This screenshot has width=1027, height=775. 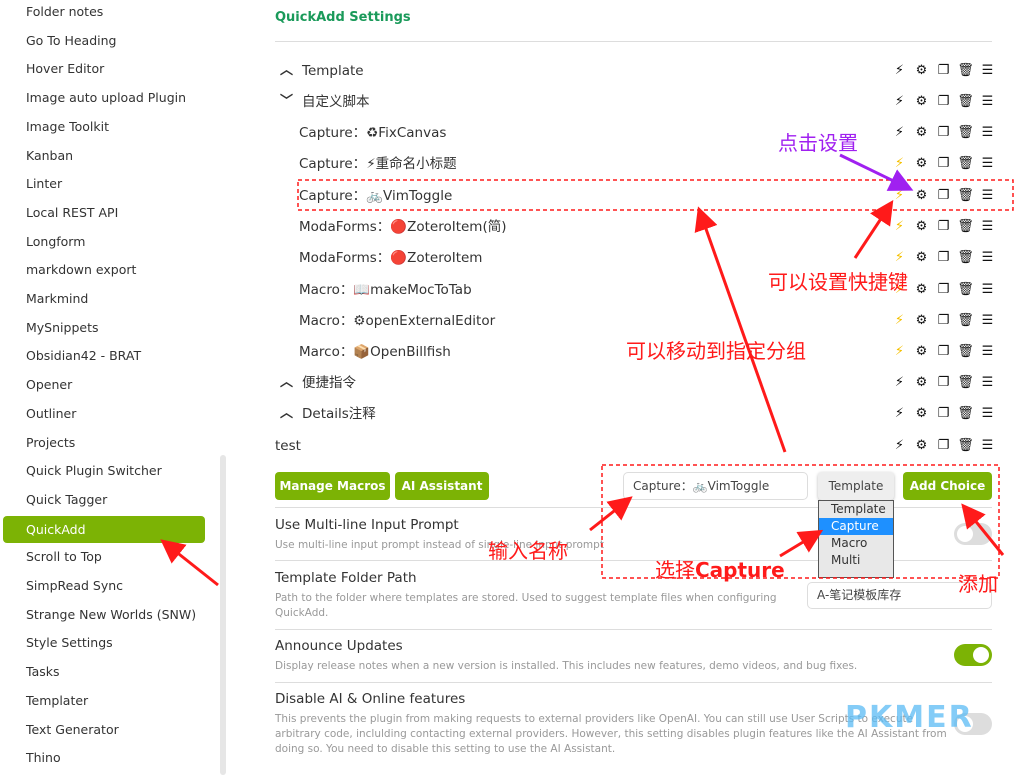 What do you see at coordinates (72, 213) in the screenshot?
I see `sidebar-item: Local REST API` at bounding box center [72, 213].